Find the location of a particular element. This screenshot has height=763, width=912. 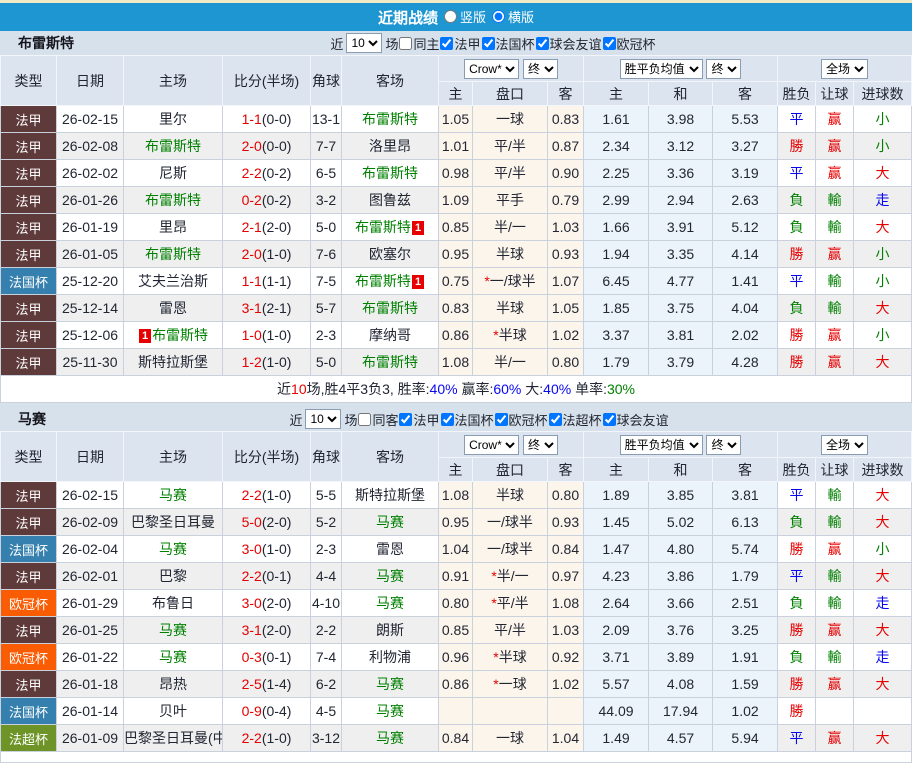

odds-away: 0.97 is located at coordinates (565, 576).